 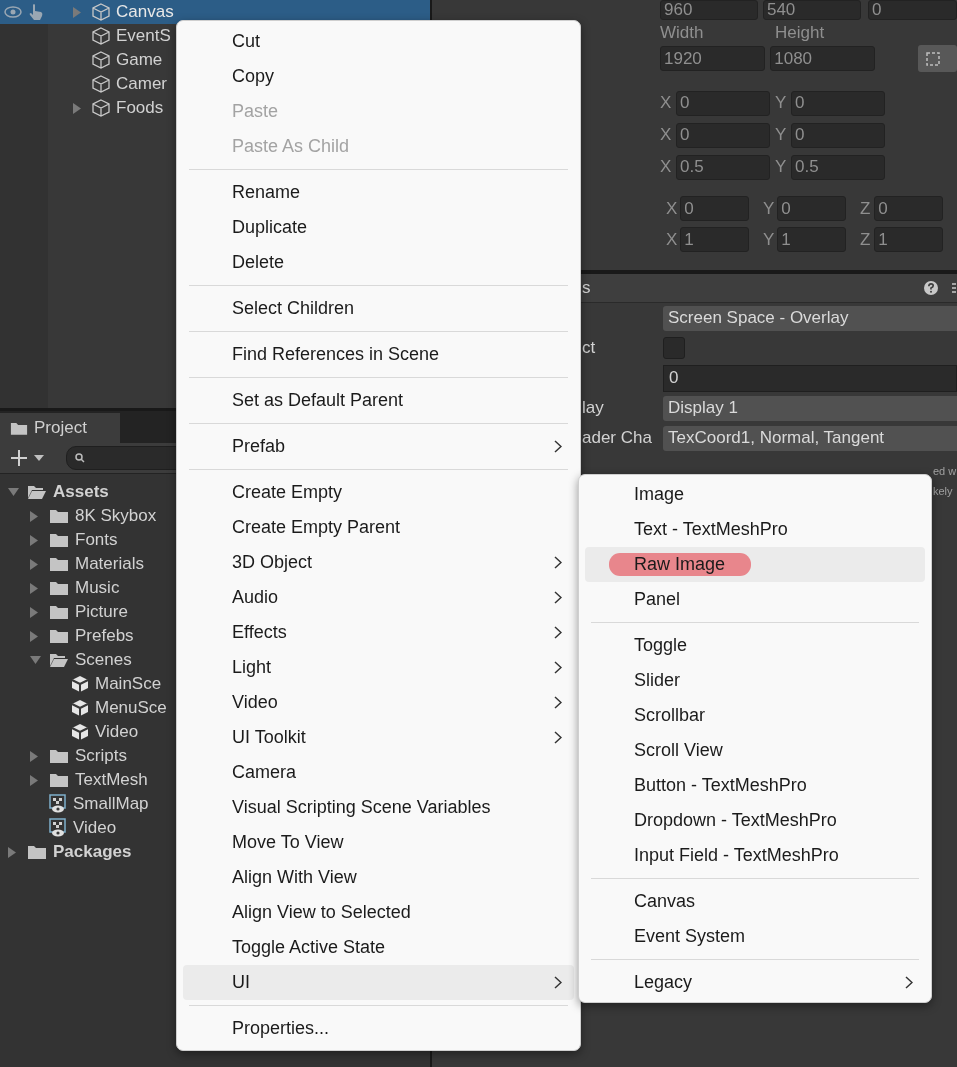 What do you see at coordinates (680, 564) in the screenshot?
I see `highlighted-label: Raw Image` at bounding box center [680, 564].